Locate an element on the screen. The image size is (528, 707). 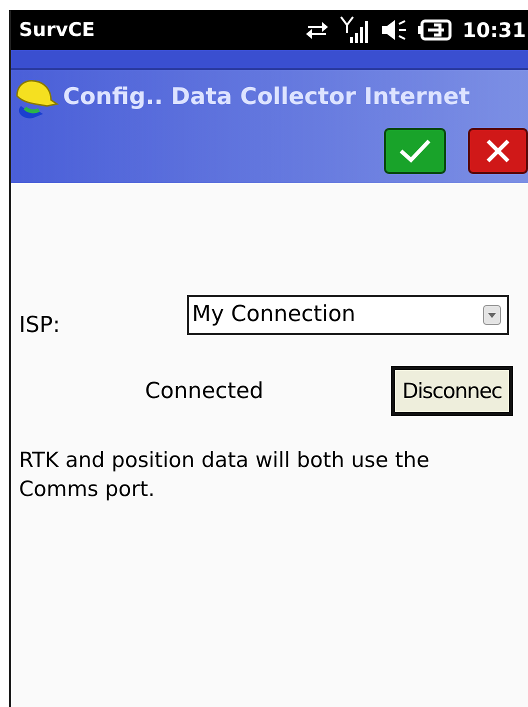
clock-time: 10:31 is located at coordinates (494, 30).